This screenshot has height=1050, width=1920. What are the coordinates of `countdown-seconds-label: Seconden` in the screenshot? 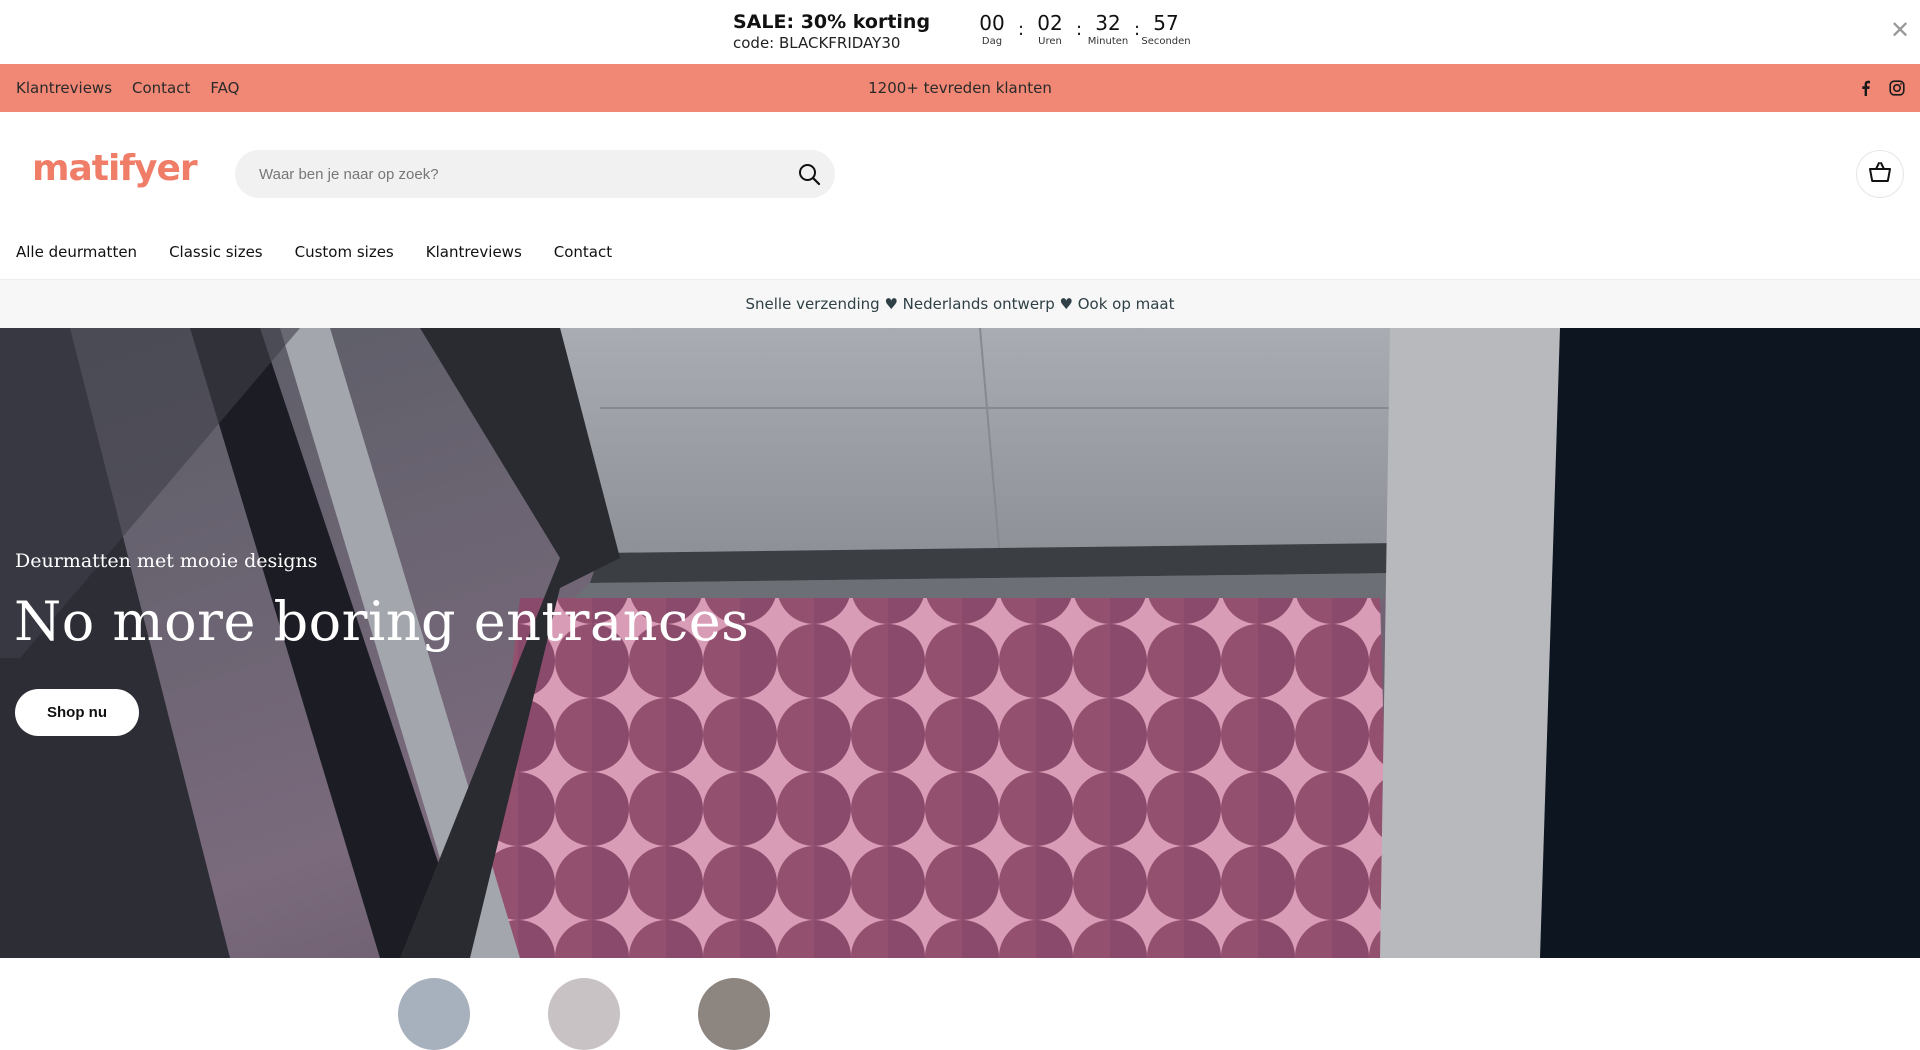 It's located at (1166, 41).